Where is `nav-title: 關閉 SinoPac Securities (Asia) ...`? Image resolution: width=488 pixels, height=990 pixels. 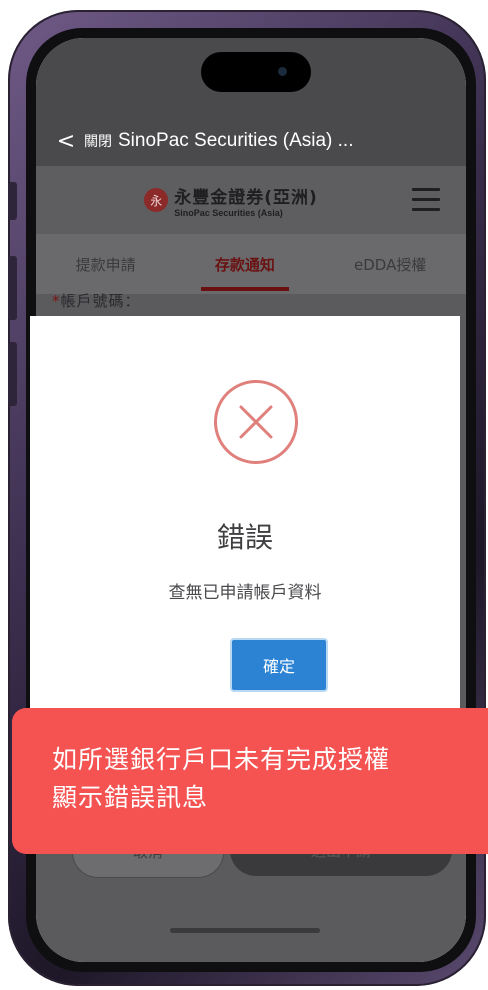 nav-title: 關閉 SinoPac Securities (Asia) ... is located at coordinates (218, 141).